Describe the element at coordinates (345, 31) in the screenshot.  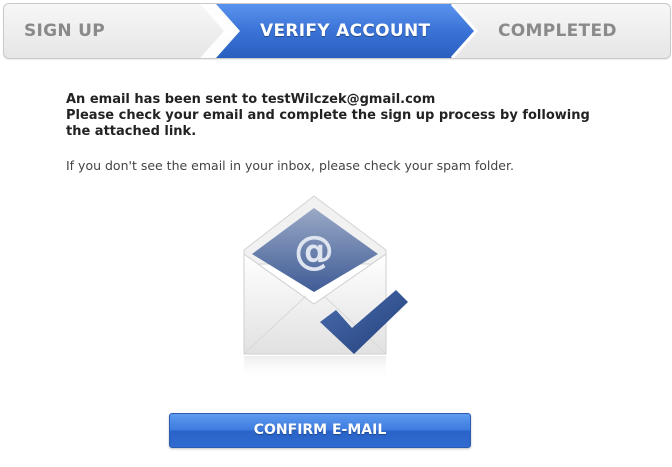
I see `step-verify-account: VERIFY ACCOUNT` at that location.